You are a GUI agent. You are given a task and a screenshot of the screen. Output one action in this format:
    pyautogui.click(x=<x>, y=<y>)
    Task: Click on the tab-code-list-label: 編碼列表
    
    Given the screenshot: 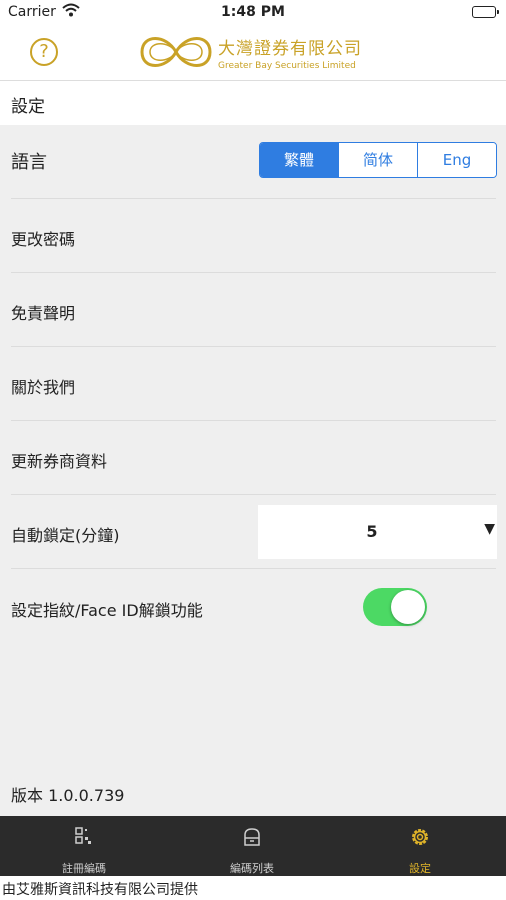 What is the action you would take?
    pyautogui.click(x=252, y=868)
    